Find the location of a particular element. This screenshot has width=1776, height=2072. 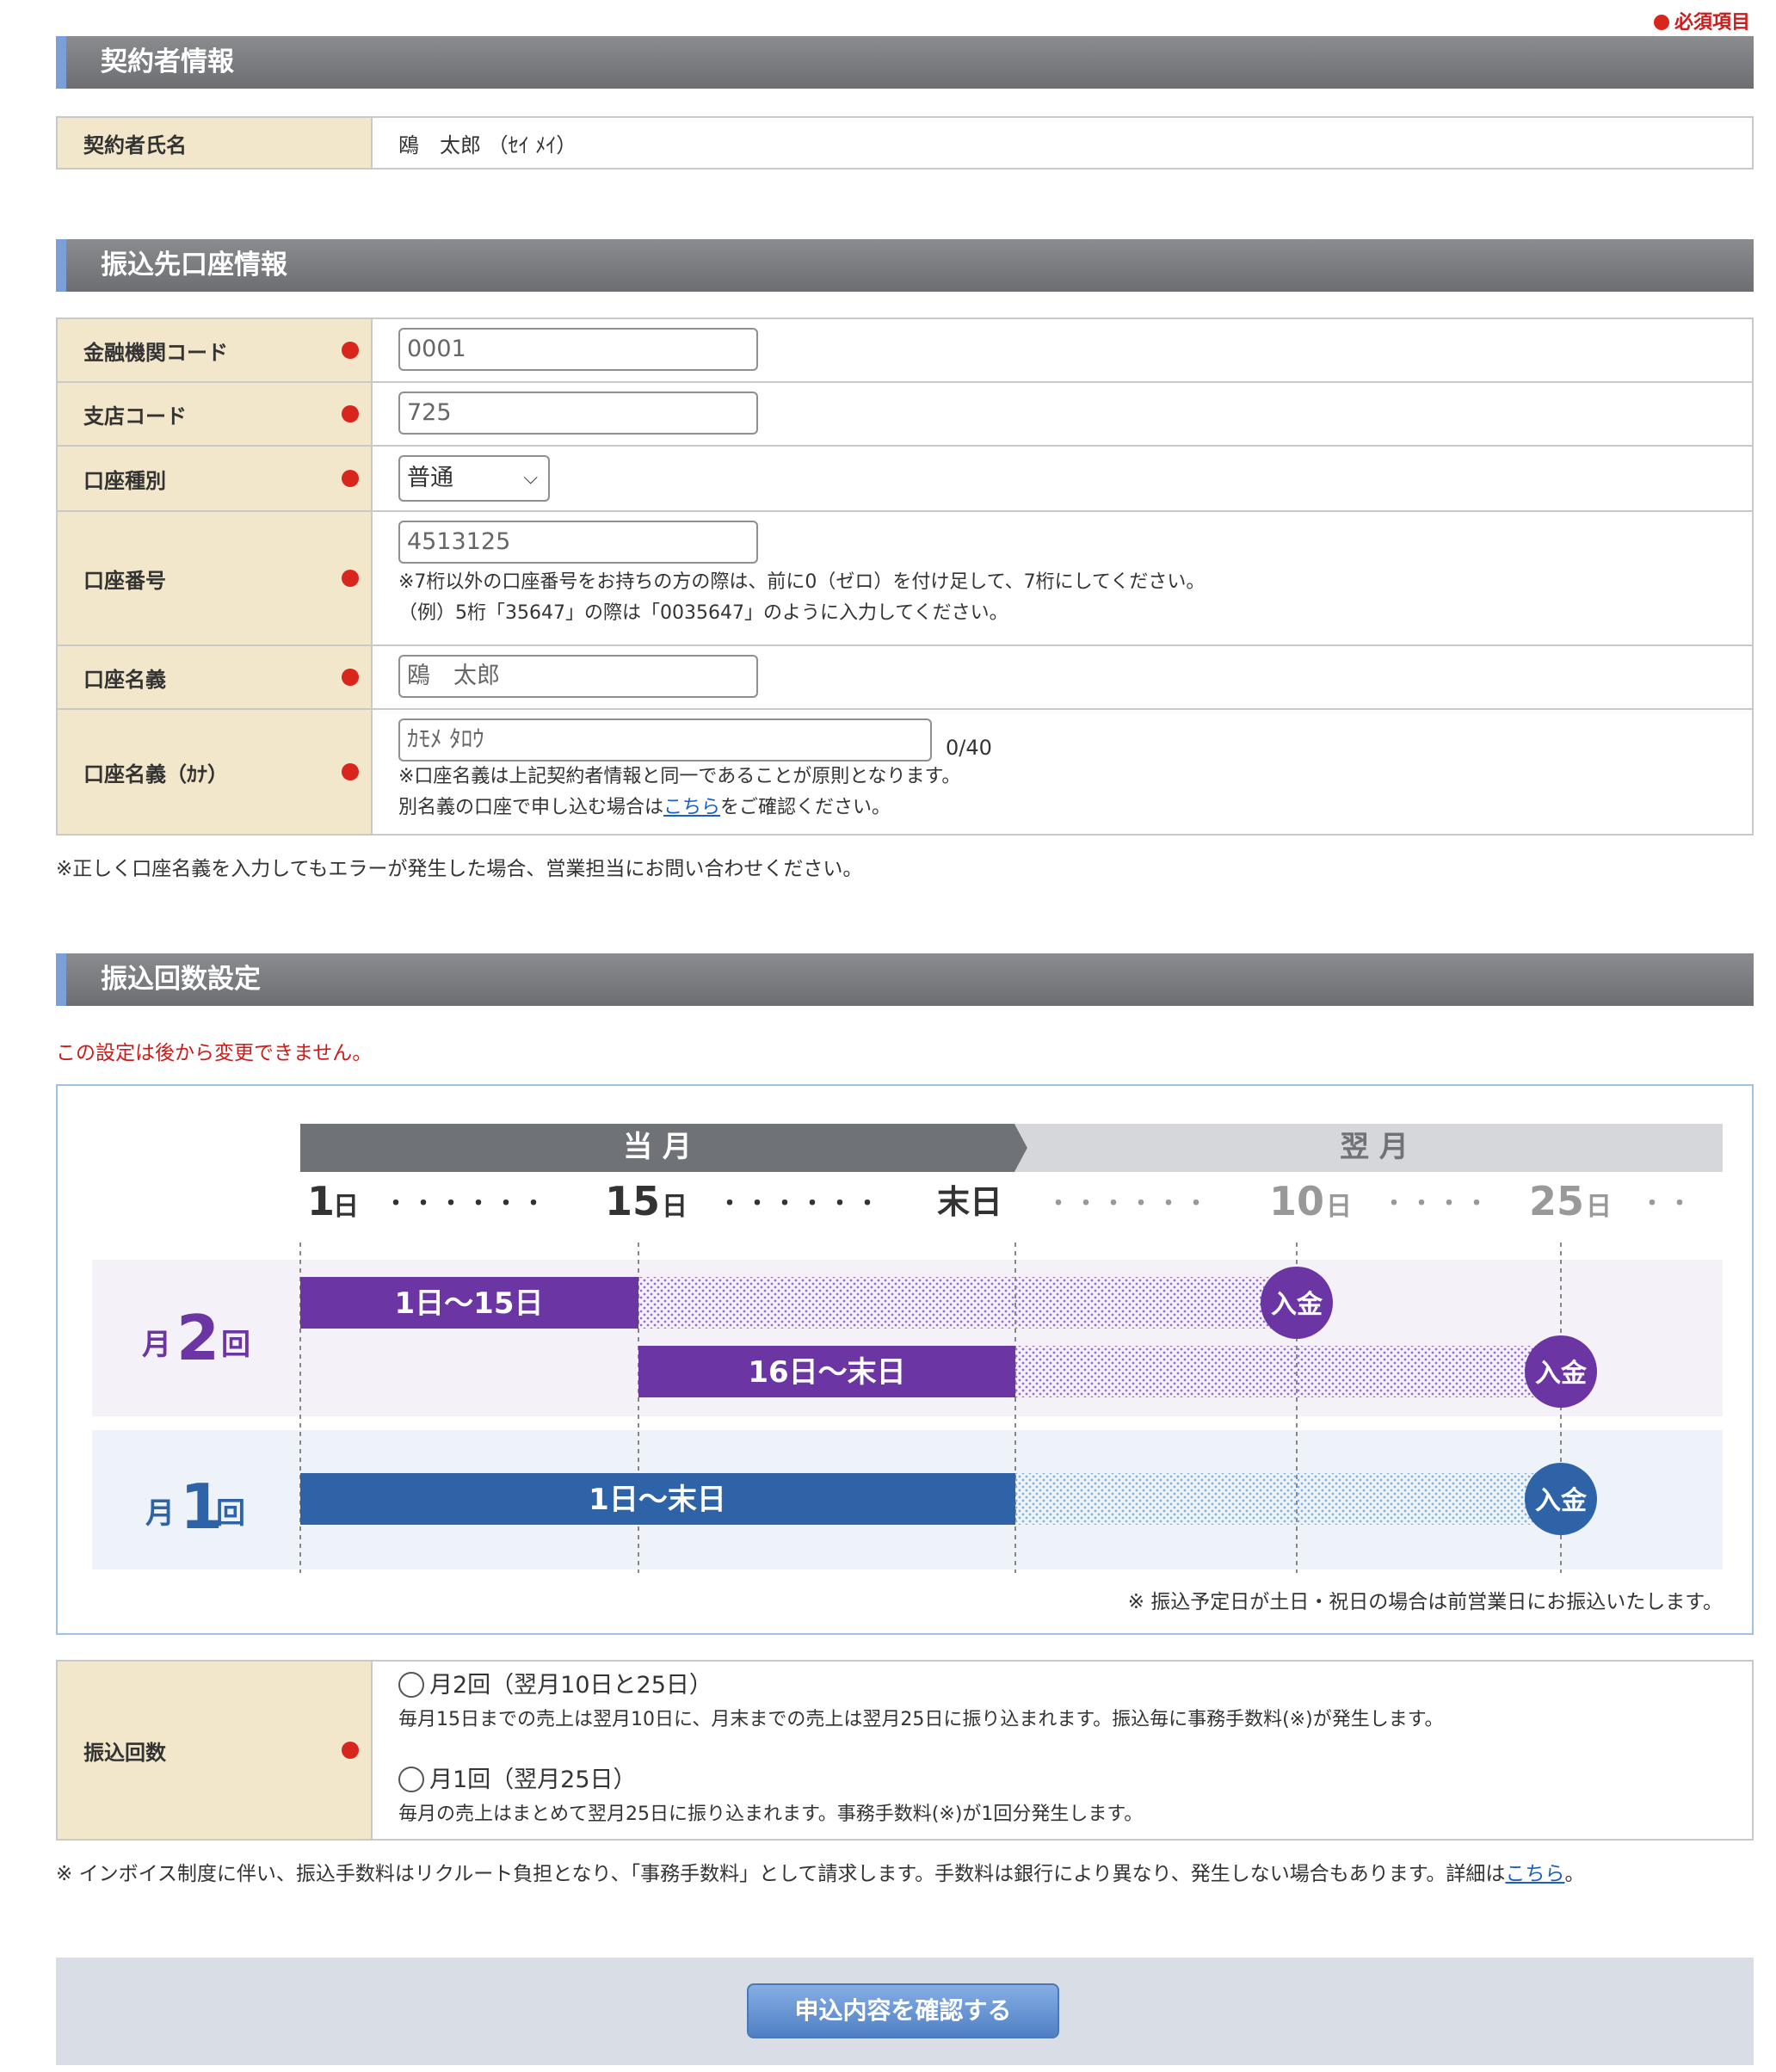

timeline-dots-c: ・・・・・・ is located at coordinates (1129, 1204).